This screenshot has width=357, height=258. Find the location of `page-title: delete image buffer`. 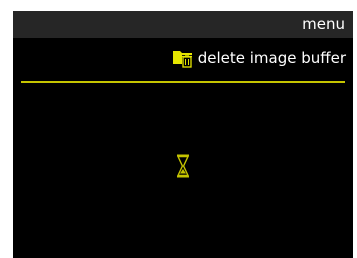

page-title: delete image buffer is located at coordinates (271, 58).